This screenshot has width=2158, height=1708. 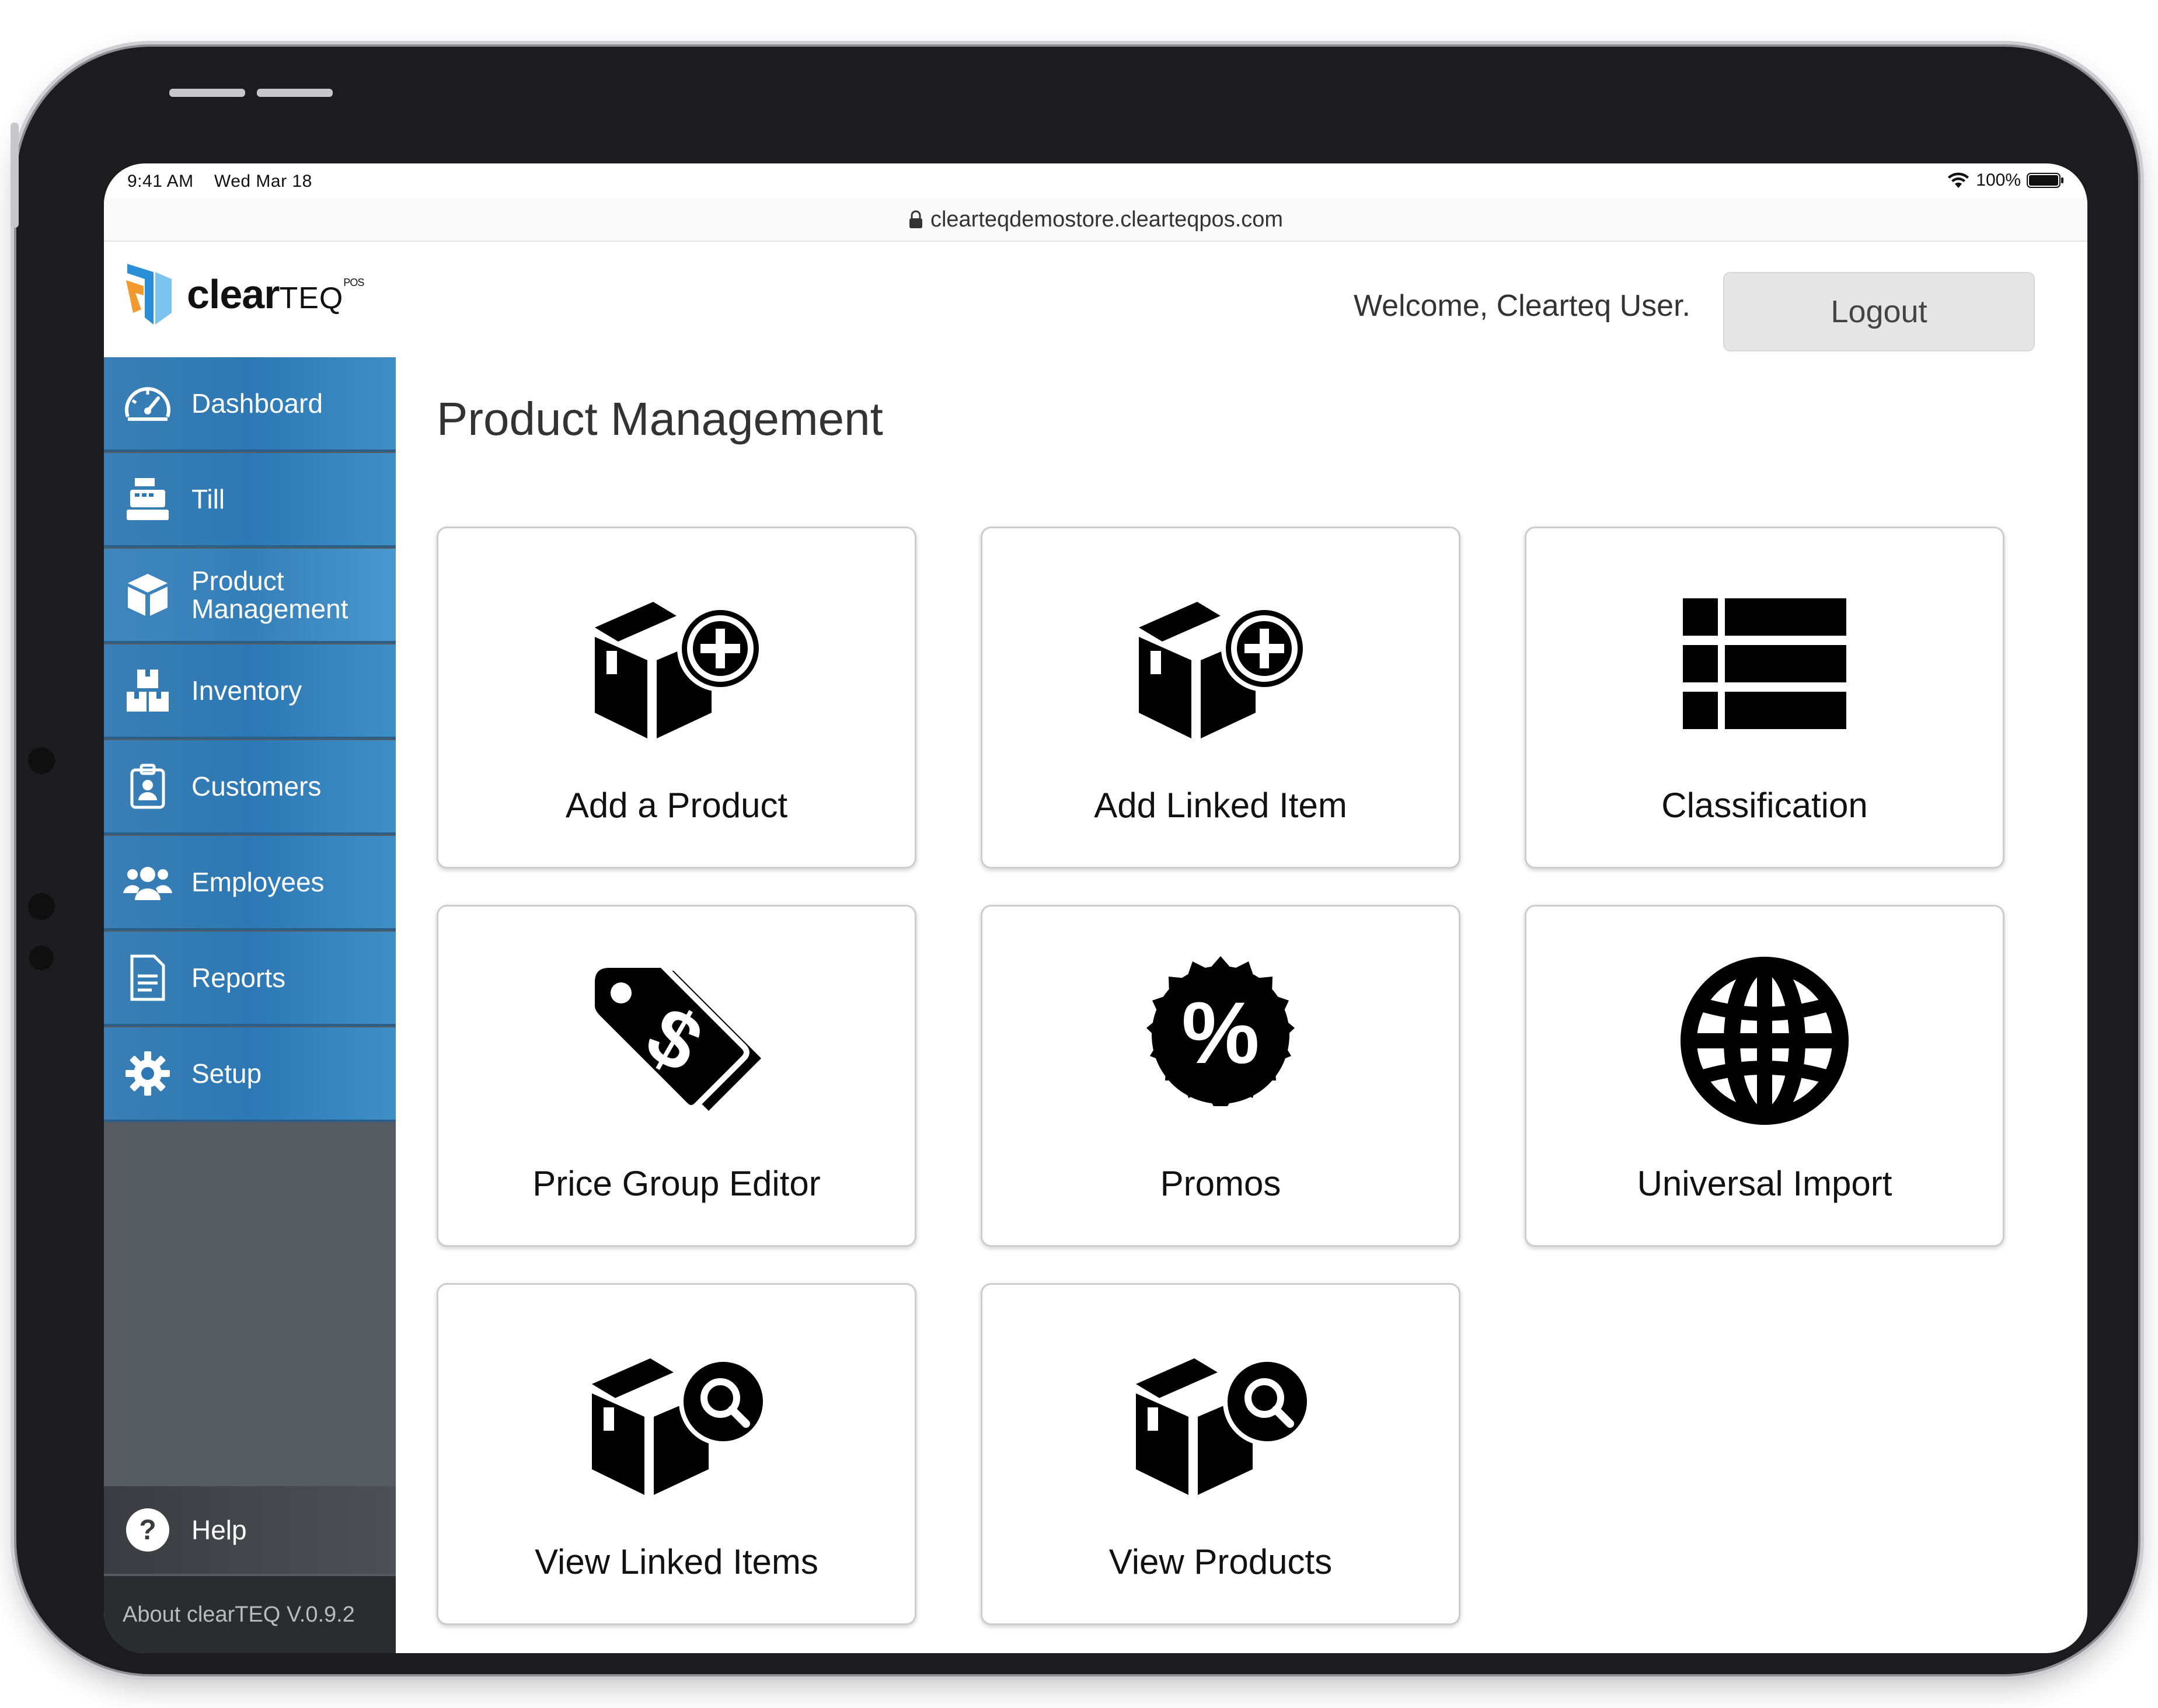 I want to click on sidebar-item-label: Employees, so click(x=258, y=882).